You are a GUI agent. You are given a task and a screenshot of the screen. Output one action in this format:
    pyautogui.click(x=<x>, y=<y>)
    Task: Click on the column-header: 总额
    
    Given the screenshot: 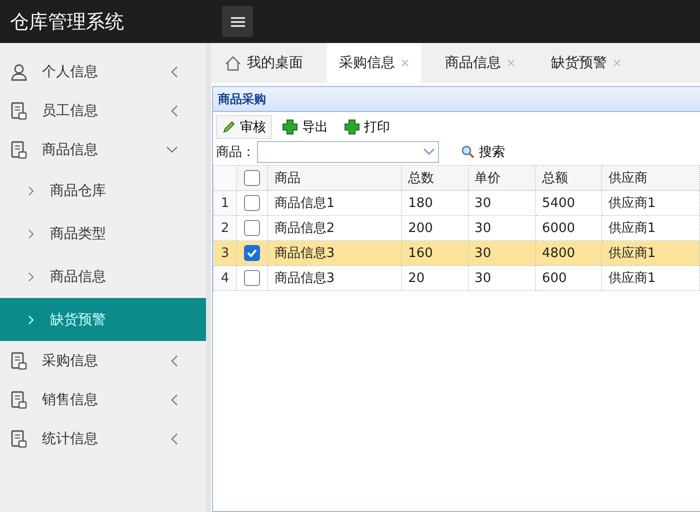 What is the action you would take?
    pyautogui.click(x=568, y=178)
    